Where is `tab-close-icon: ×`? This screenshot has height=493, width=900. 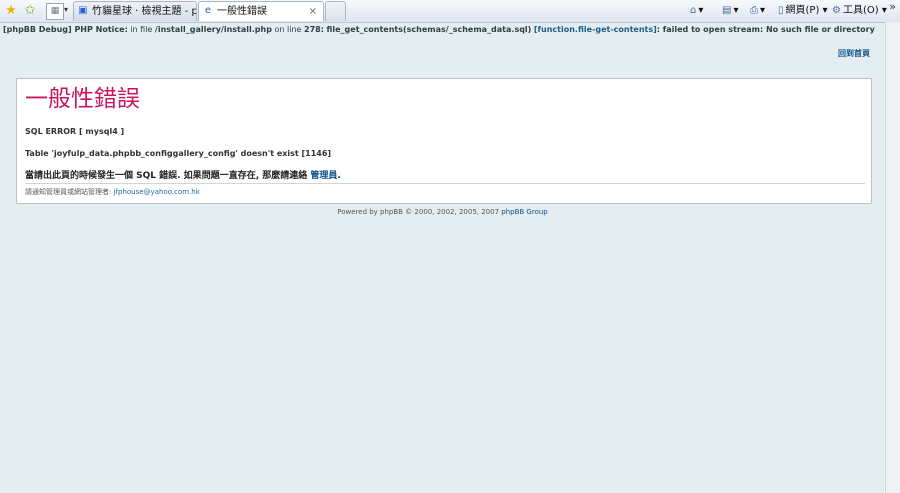 tab-close-icon: × is located at coordinates (313, 11).